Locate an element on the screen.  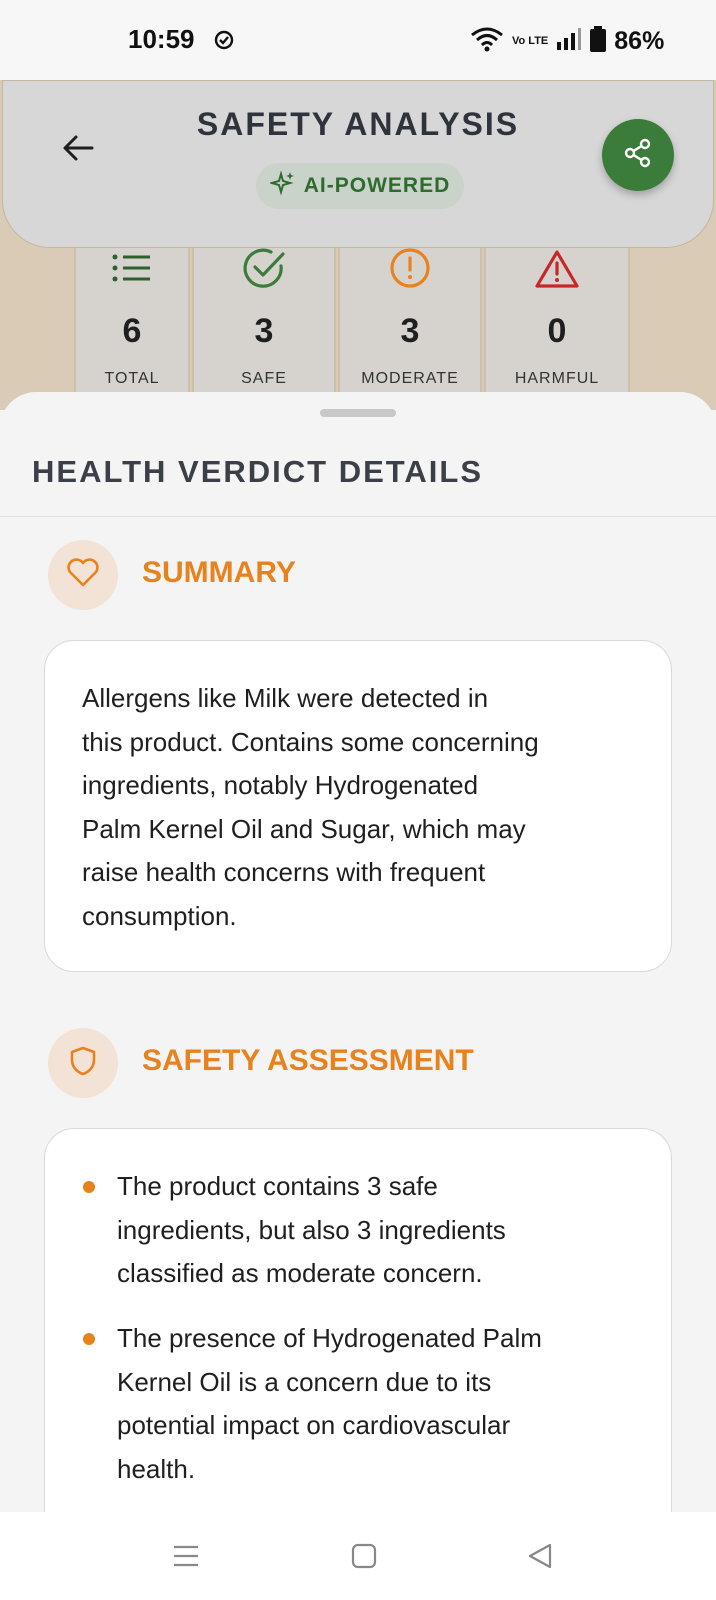
summary-line: ingredients, notably Hydrogenated is located at coordinates (280, 785).